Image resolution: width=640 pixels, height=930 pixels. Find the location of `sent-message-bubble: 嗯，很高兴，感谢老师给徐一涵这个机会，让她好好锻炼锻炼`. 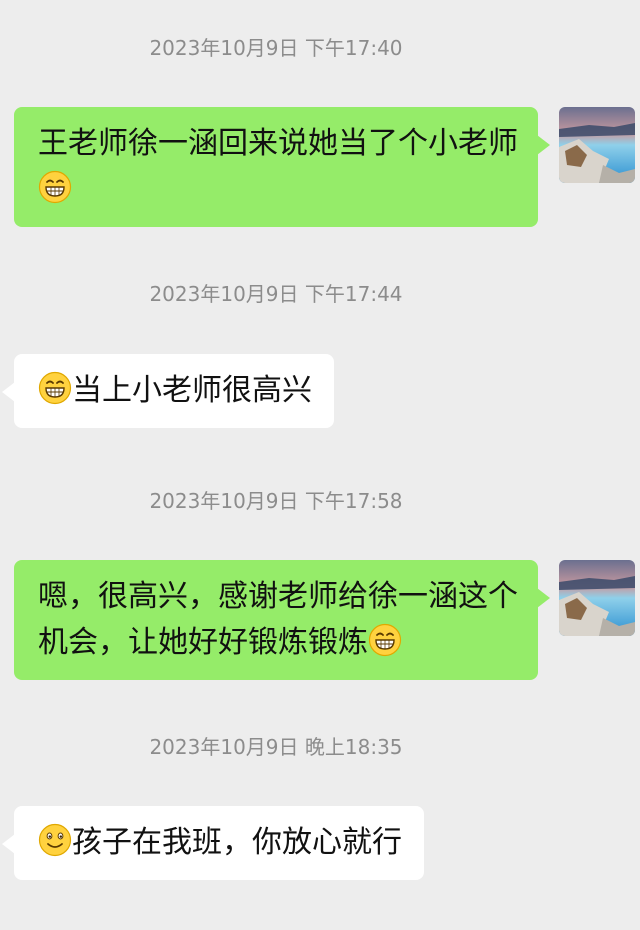

sent-message-bubble: 嗯，很高兴，感谢老师给徐一涵这个机会，让她好好锻炼锻炼 is located at coordinates (282, 620).